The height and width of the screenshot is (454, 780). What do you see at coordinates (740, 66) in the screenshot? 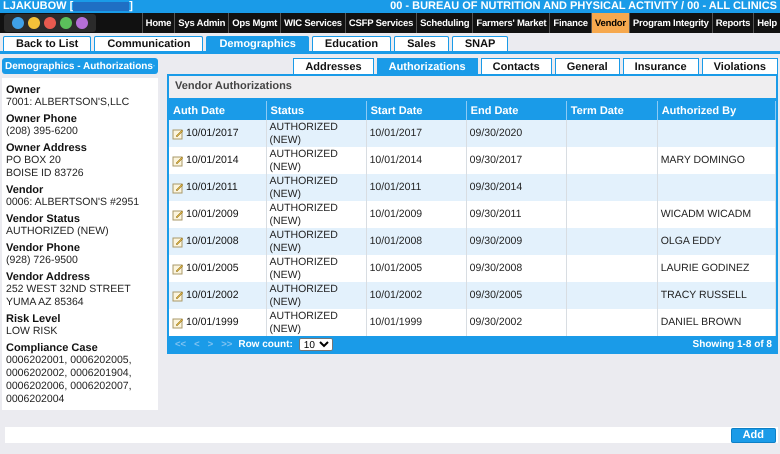
I see `subtab: Violations` at bounding box center [740, 66].